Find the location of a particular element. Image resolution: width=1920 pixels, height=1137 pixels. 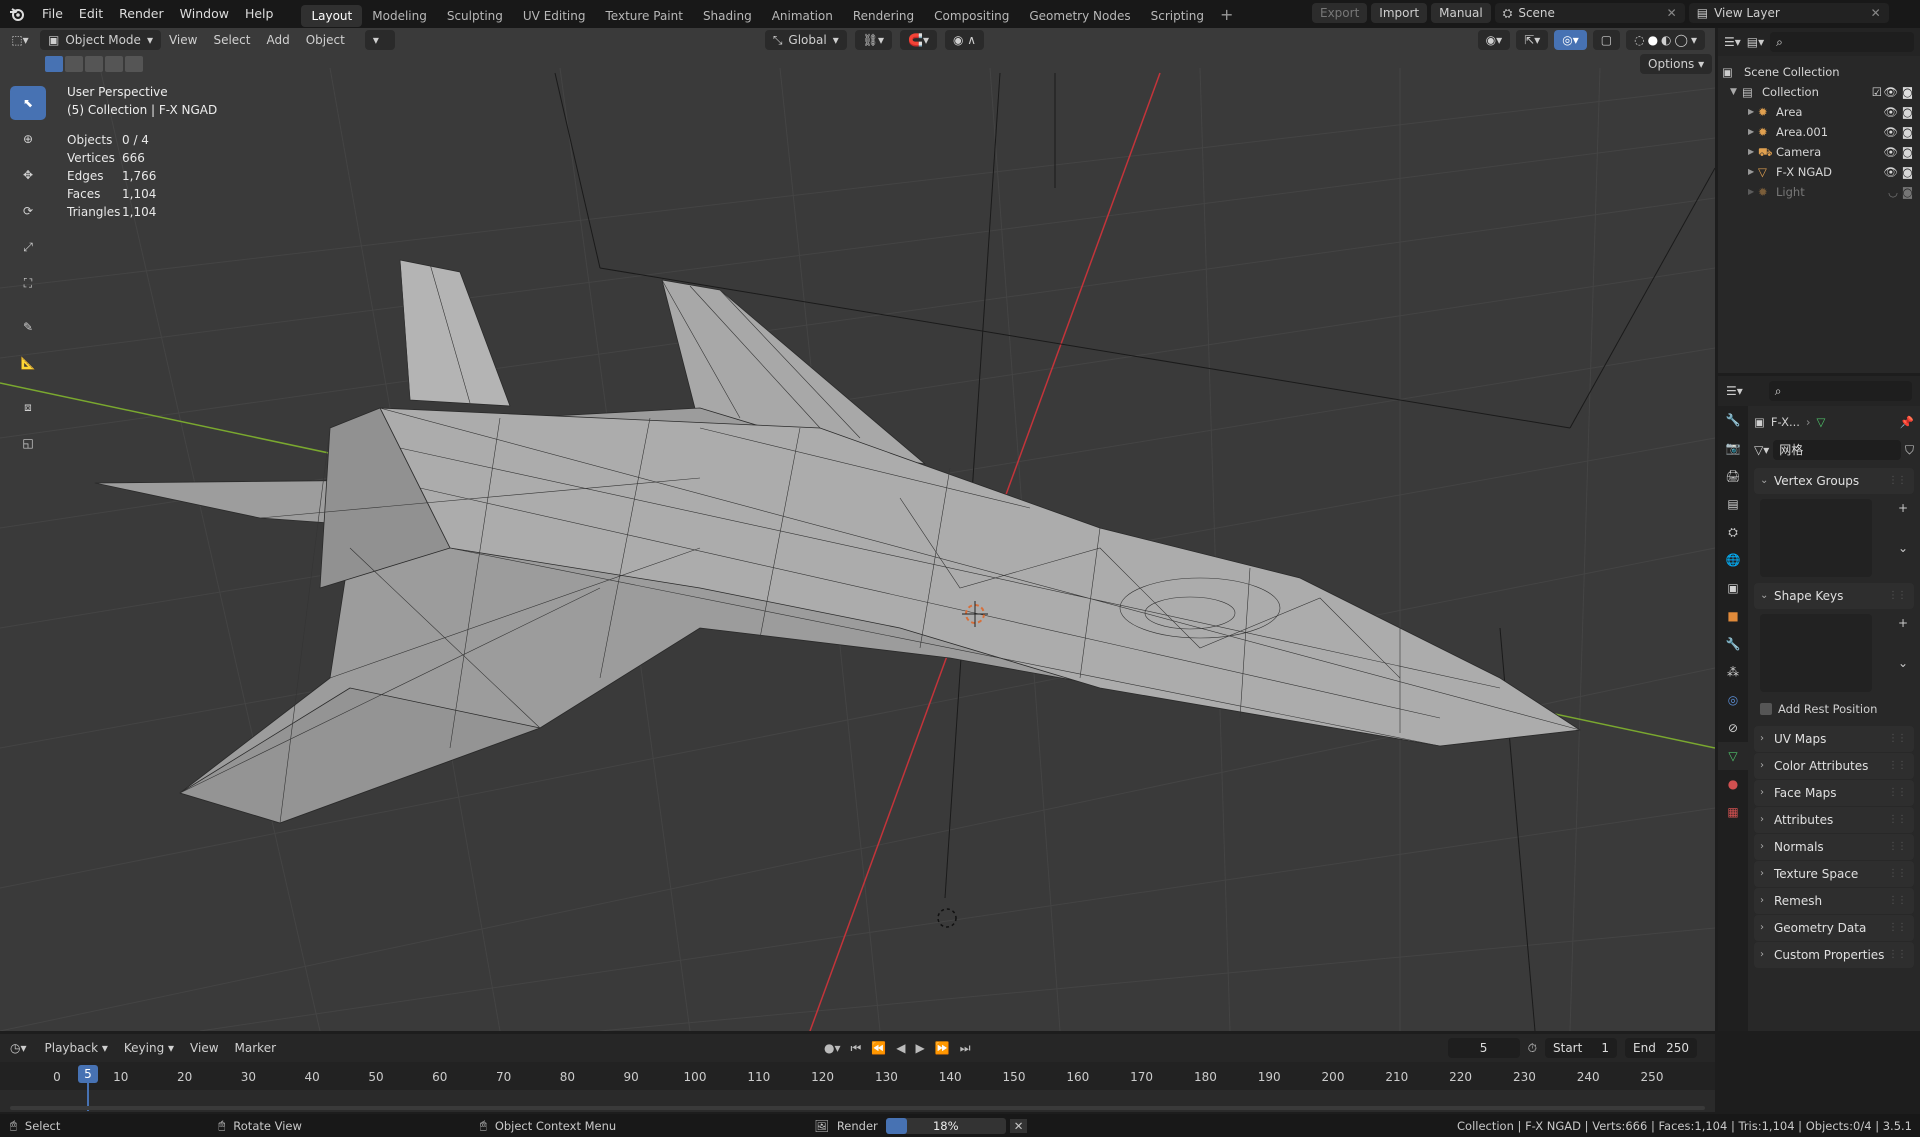

view-layer-selector: ▤ View Layer ✕ is located at coordinates (1788, 13).